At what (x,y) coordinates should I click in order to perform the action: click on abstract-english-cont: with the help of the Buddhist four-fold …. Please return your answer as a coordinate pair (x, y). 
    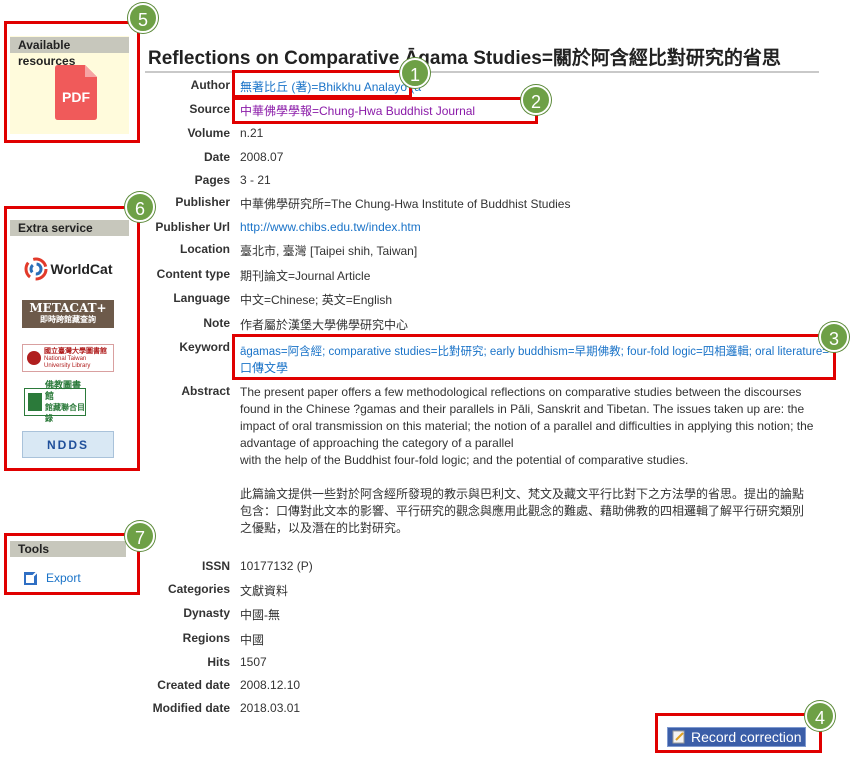
    Looking at the image, I should click on (464, 460).